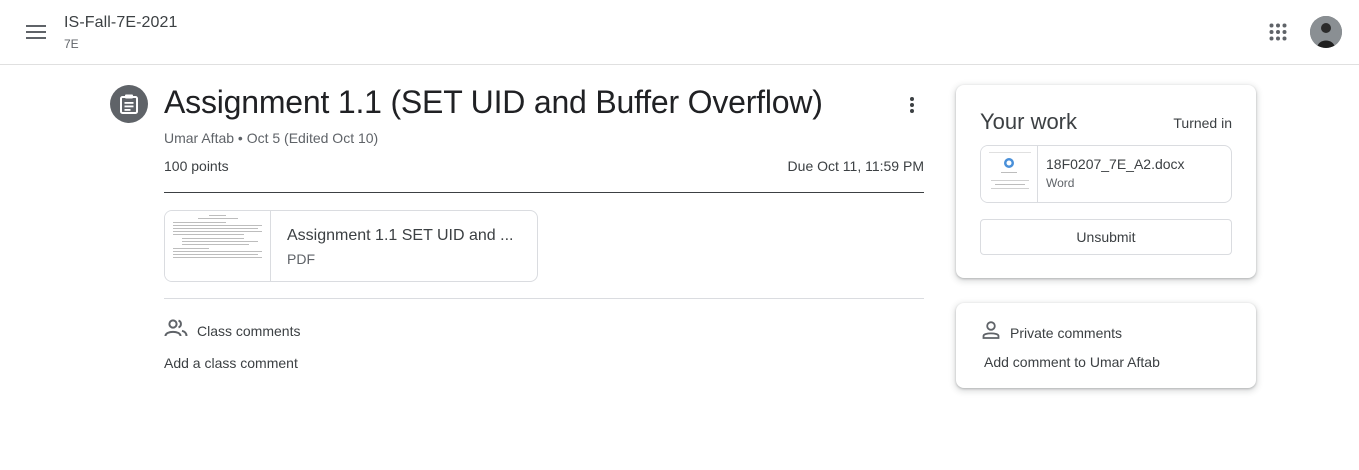  I want to click on submission-status: Turned in, so click(1202, 123).